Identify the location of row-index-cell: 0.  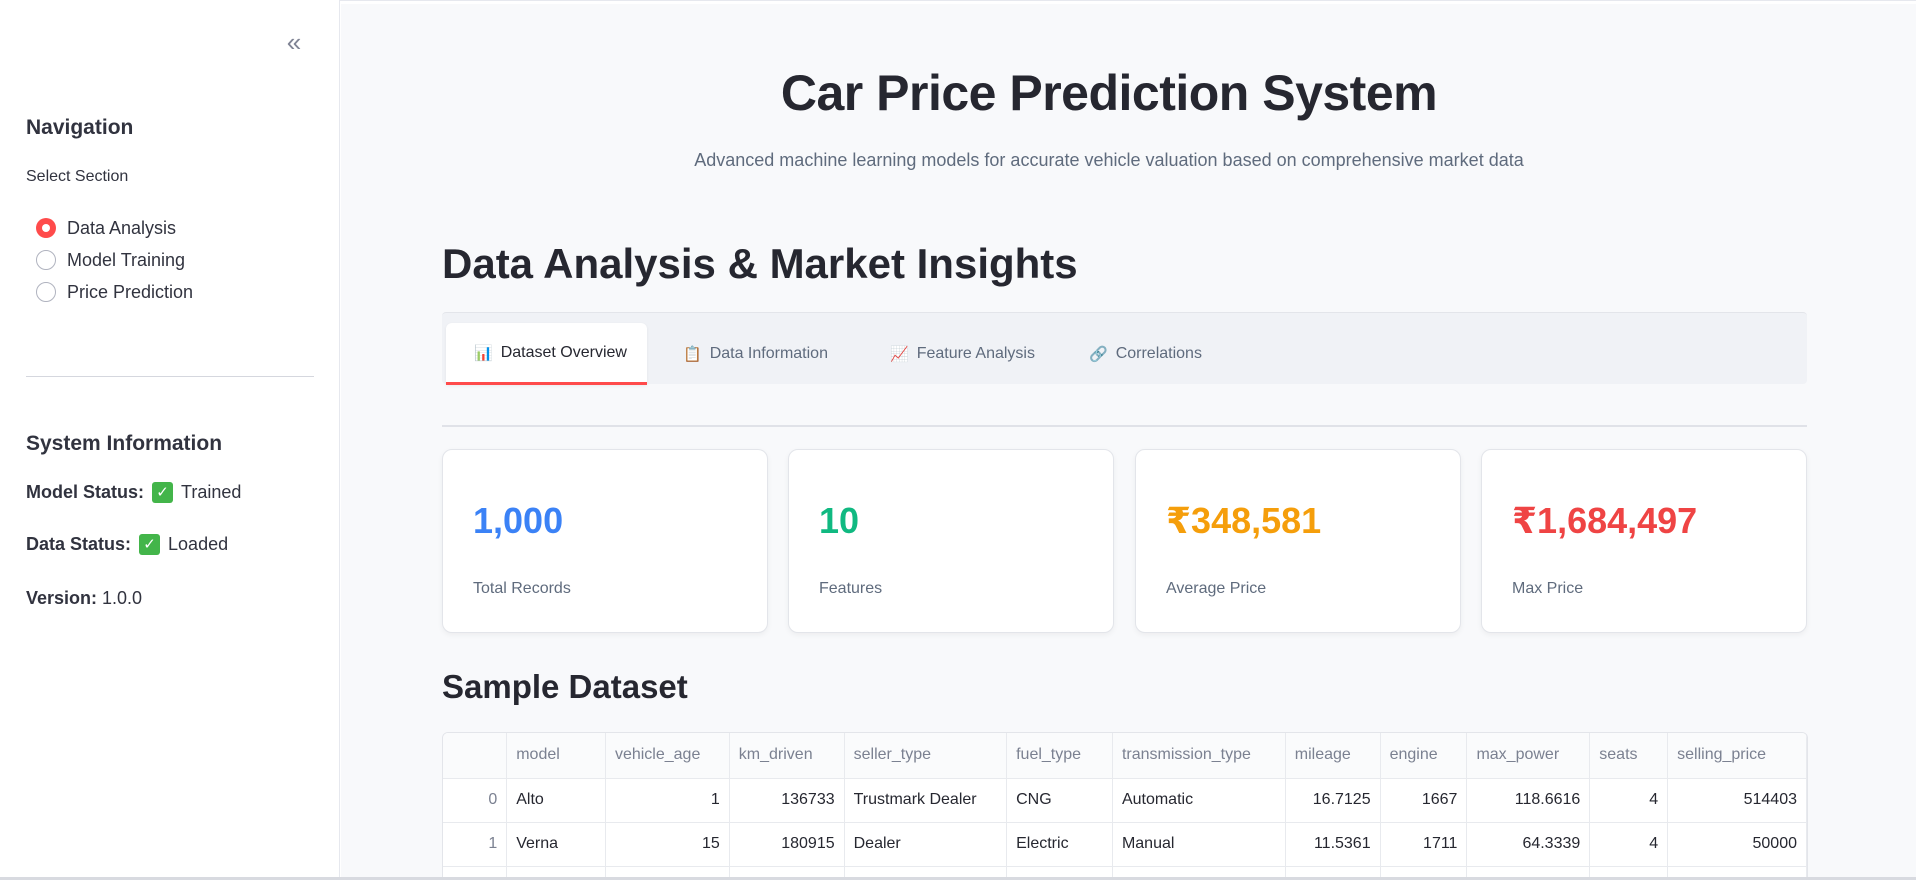
(475, 800).